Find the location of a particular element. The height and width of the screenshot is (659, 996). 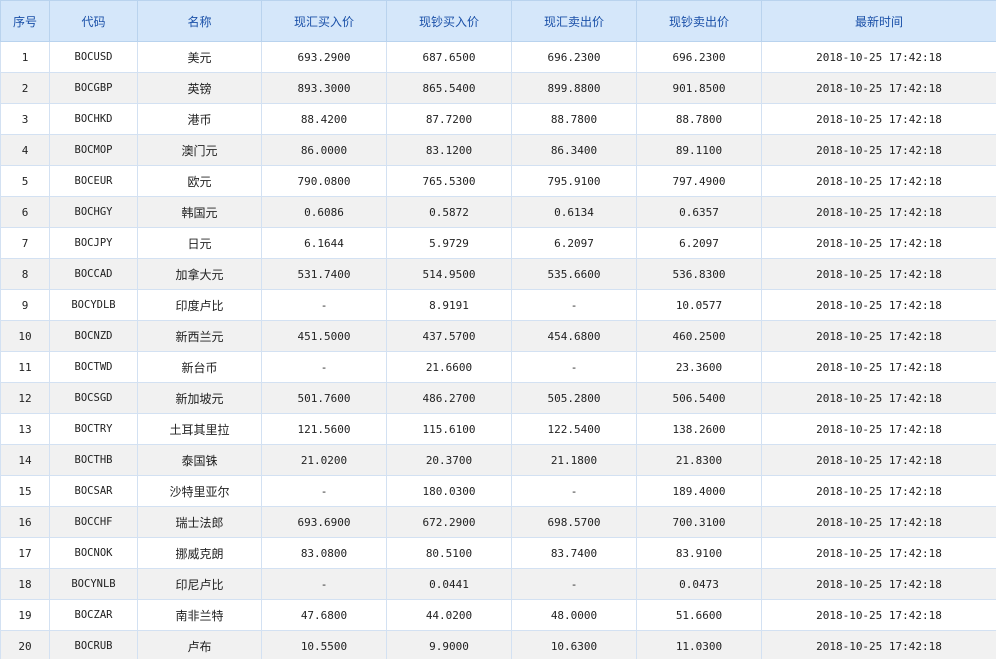

column-header-seq: 序号 is located at coordinates (25, 21).